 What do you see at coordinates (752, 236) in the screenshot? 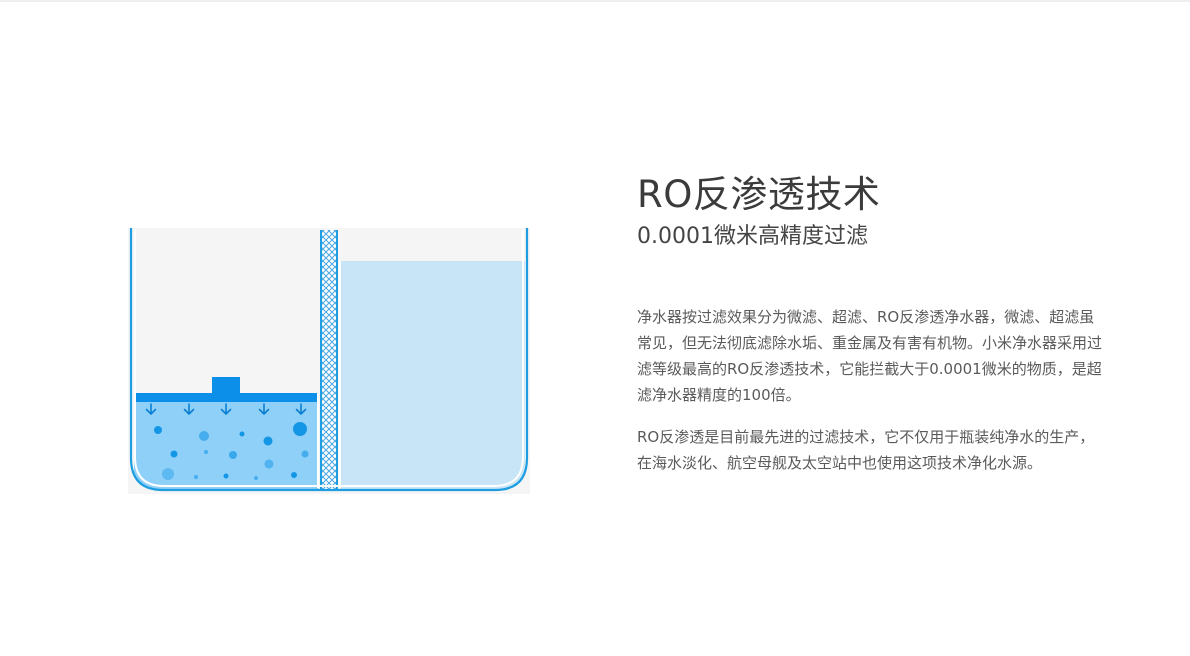
I see `feature-subtitle: 0.0001微米高精度过滤` at bounding box center [752, 236].